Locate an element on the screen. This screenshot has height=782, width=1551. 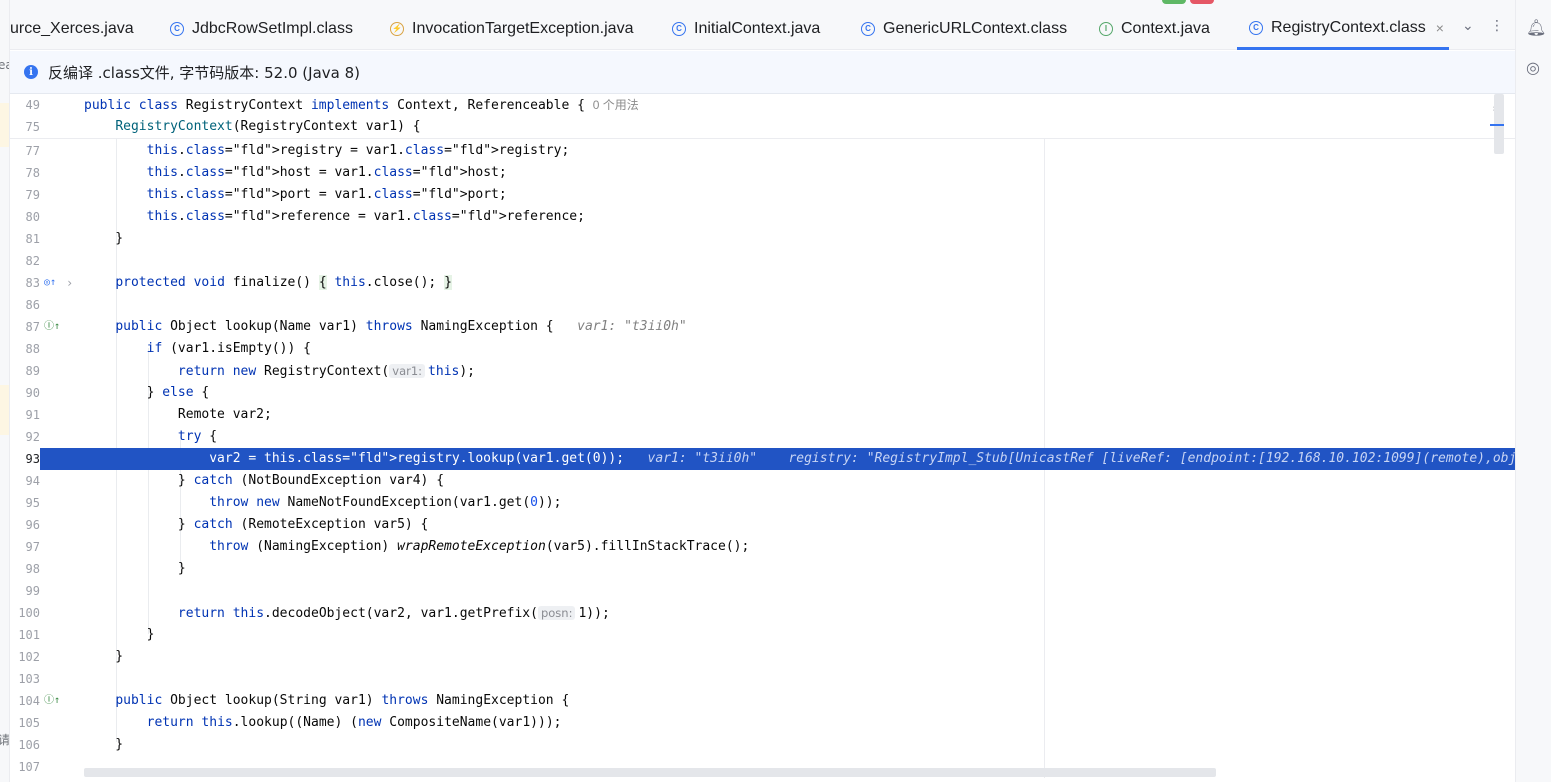
line-number: 91 is located at coordinates (32, 415).